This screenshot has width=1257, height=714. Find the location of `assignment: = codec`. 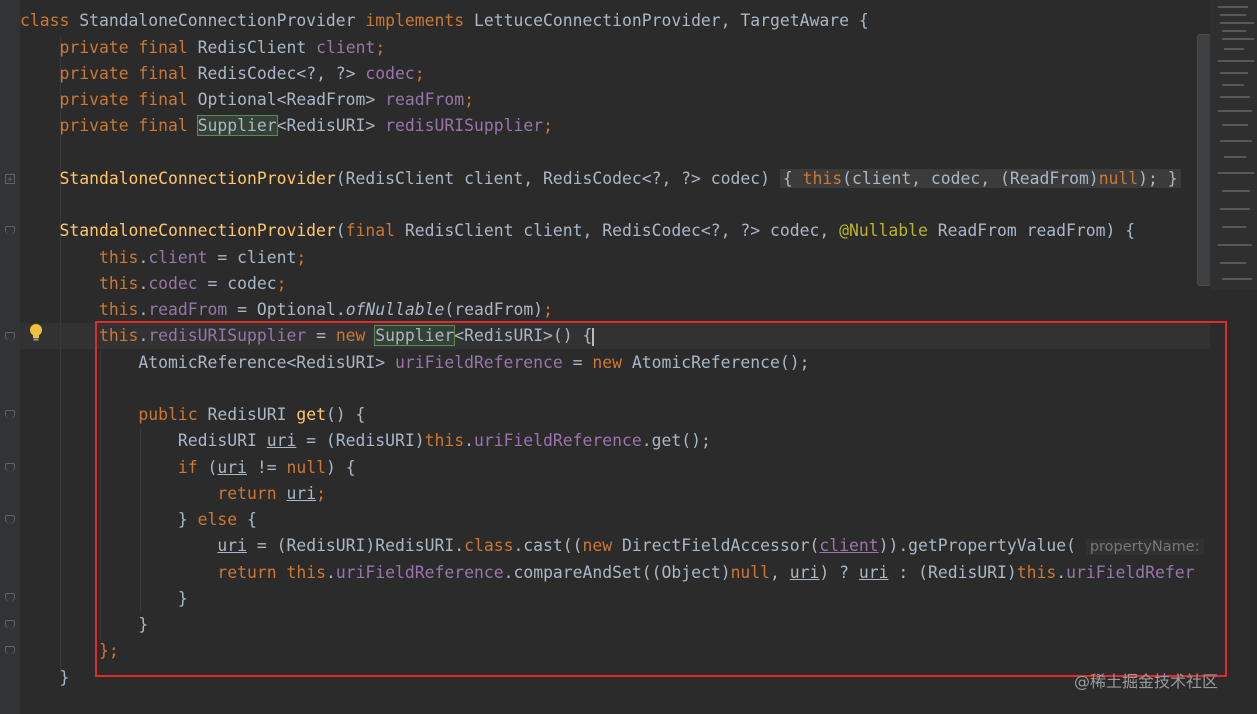

assignment: = codec is located at coordinates (237, 283).